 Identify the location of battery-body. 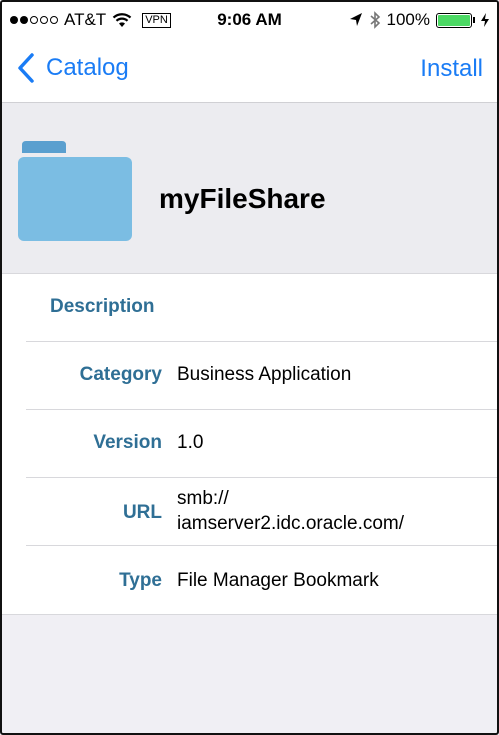
(454, 20).